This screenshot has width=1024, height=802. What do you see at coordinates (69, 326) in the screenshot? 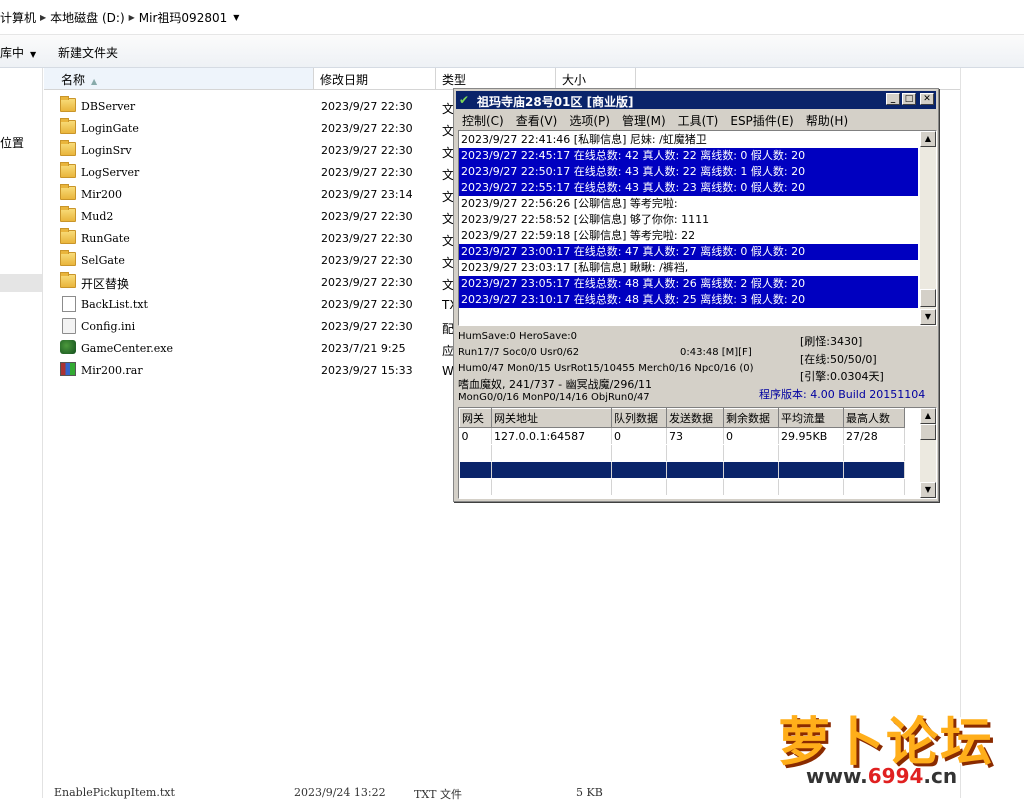
I see `config-file-icon` at bounding box center [69, 326].